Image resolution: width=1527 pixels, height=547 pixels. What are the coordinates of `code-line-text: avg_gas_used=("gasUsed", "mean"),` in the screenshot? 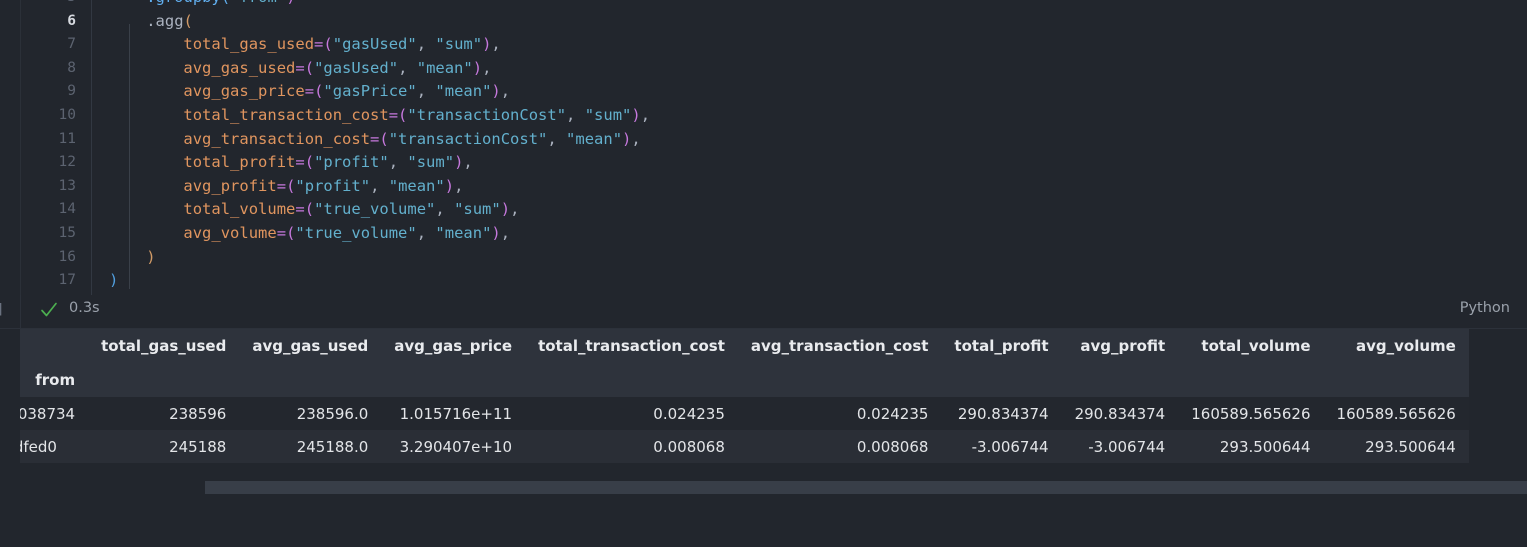 It's located at (337, 69).